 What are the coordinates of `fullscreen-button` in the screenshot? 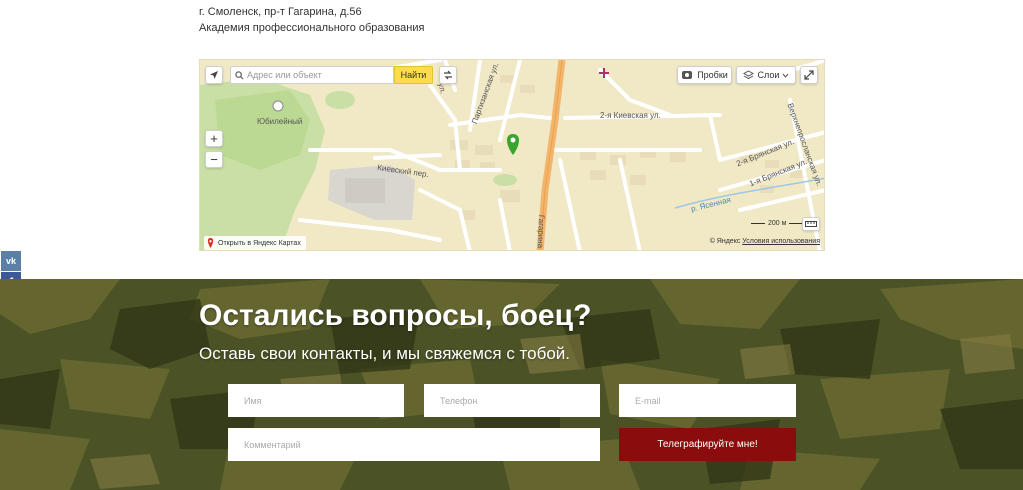 It's located at (809, 75).